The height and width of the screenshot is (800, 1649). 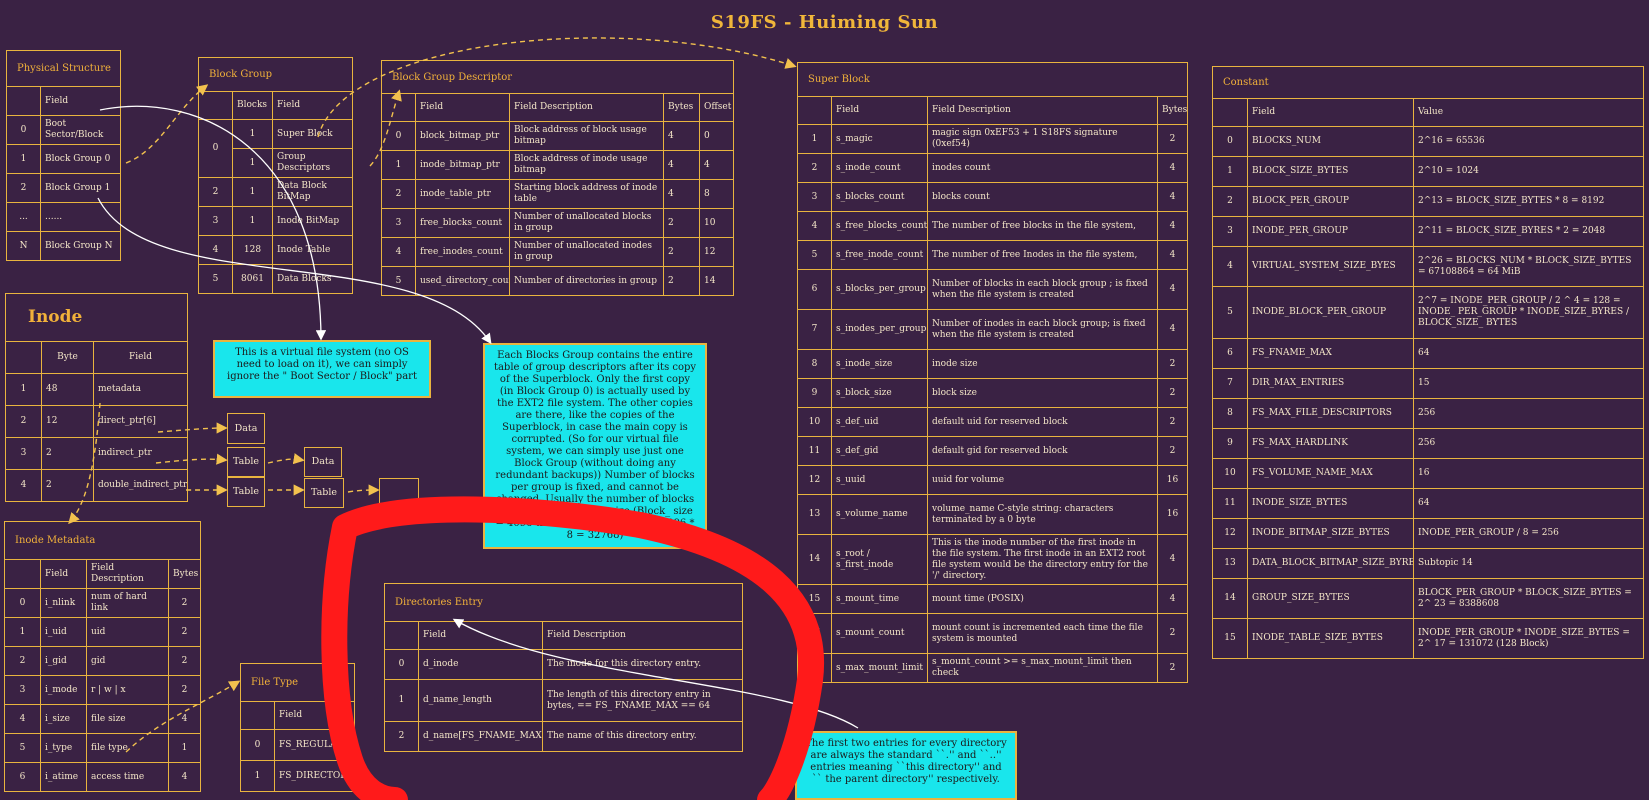 What do you see at coordinates (573, 648) in the screenshot?
I see `red-highlight-circle` at bounding box center [573, 648].